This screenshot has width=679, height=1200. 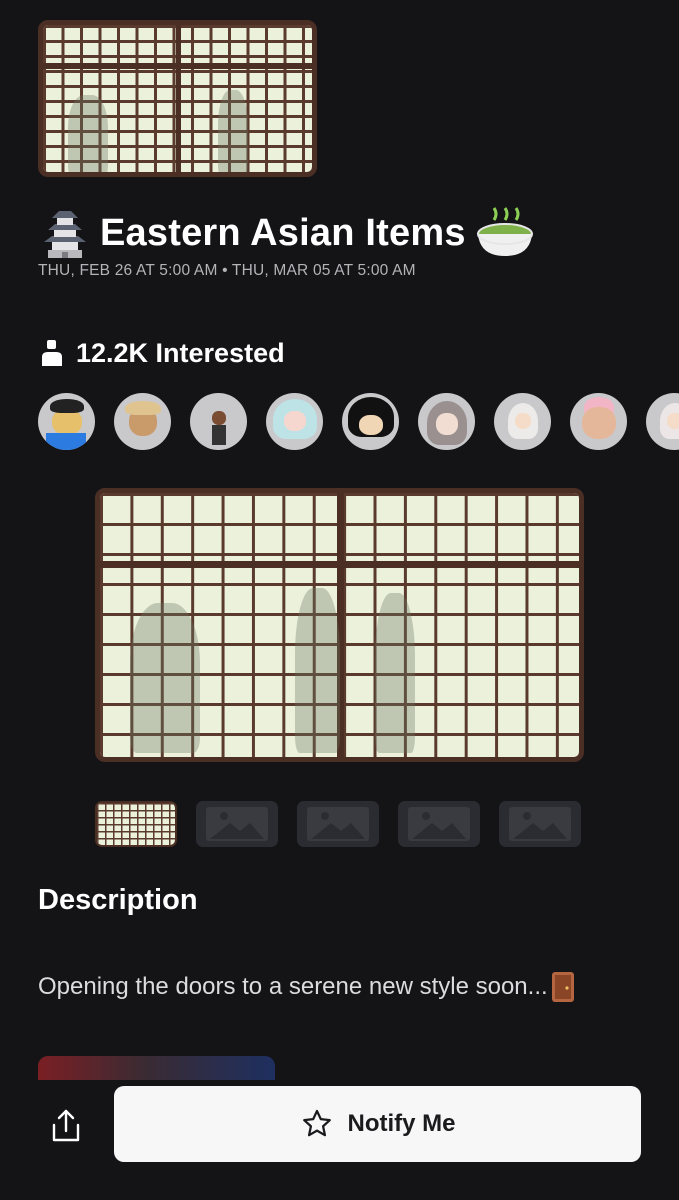 I want to click on gallery-thumbnail-selected, so click(x=136, y=824).